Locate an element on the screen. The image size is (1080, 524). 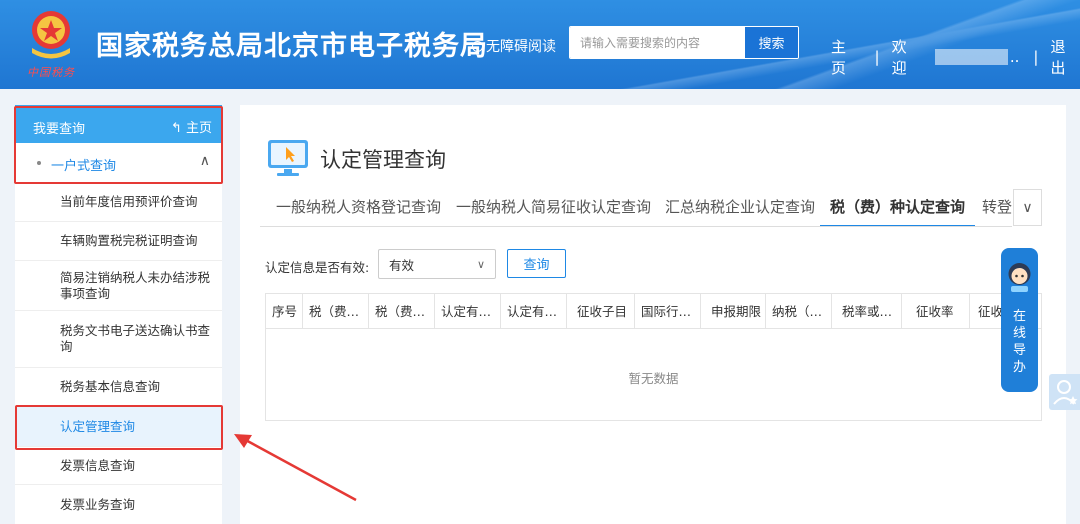
accessibility-link: 无障碍阅读 is located at coordinates (514, 46).